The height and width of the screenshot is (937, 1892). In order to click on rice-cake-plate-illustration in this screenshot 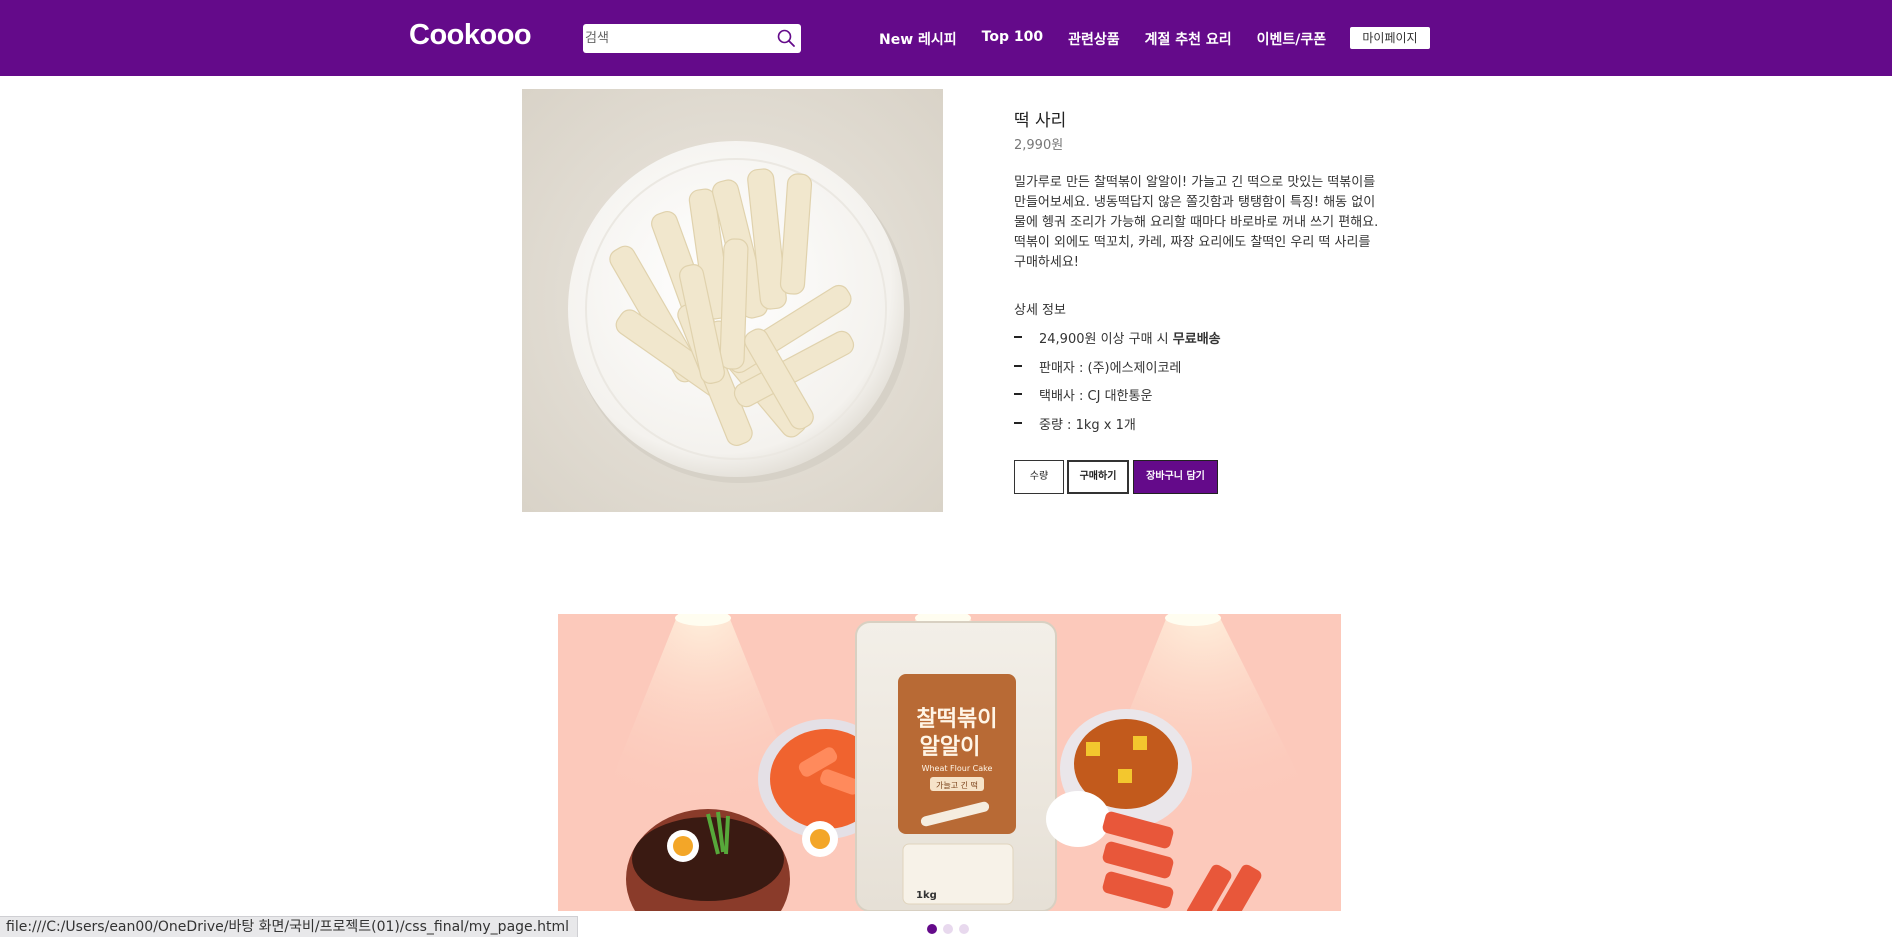, I will do `click(732, 300)`.